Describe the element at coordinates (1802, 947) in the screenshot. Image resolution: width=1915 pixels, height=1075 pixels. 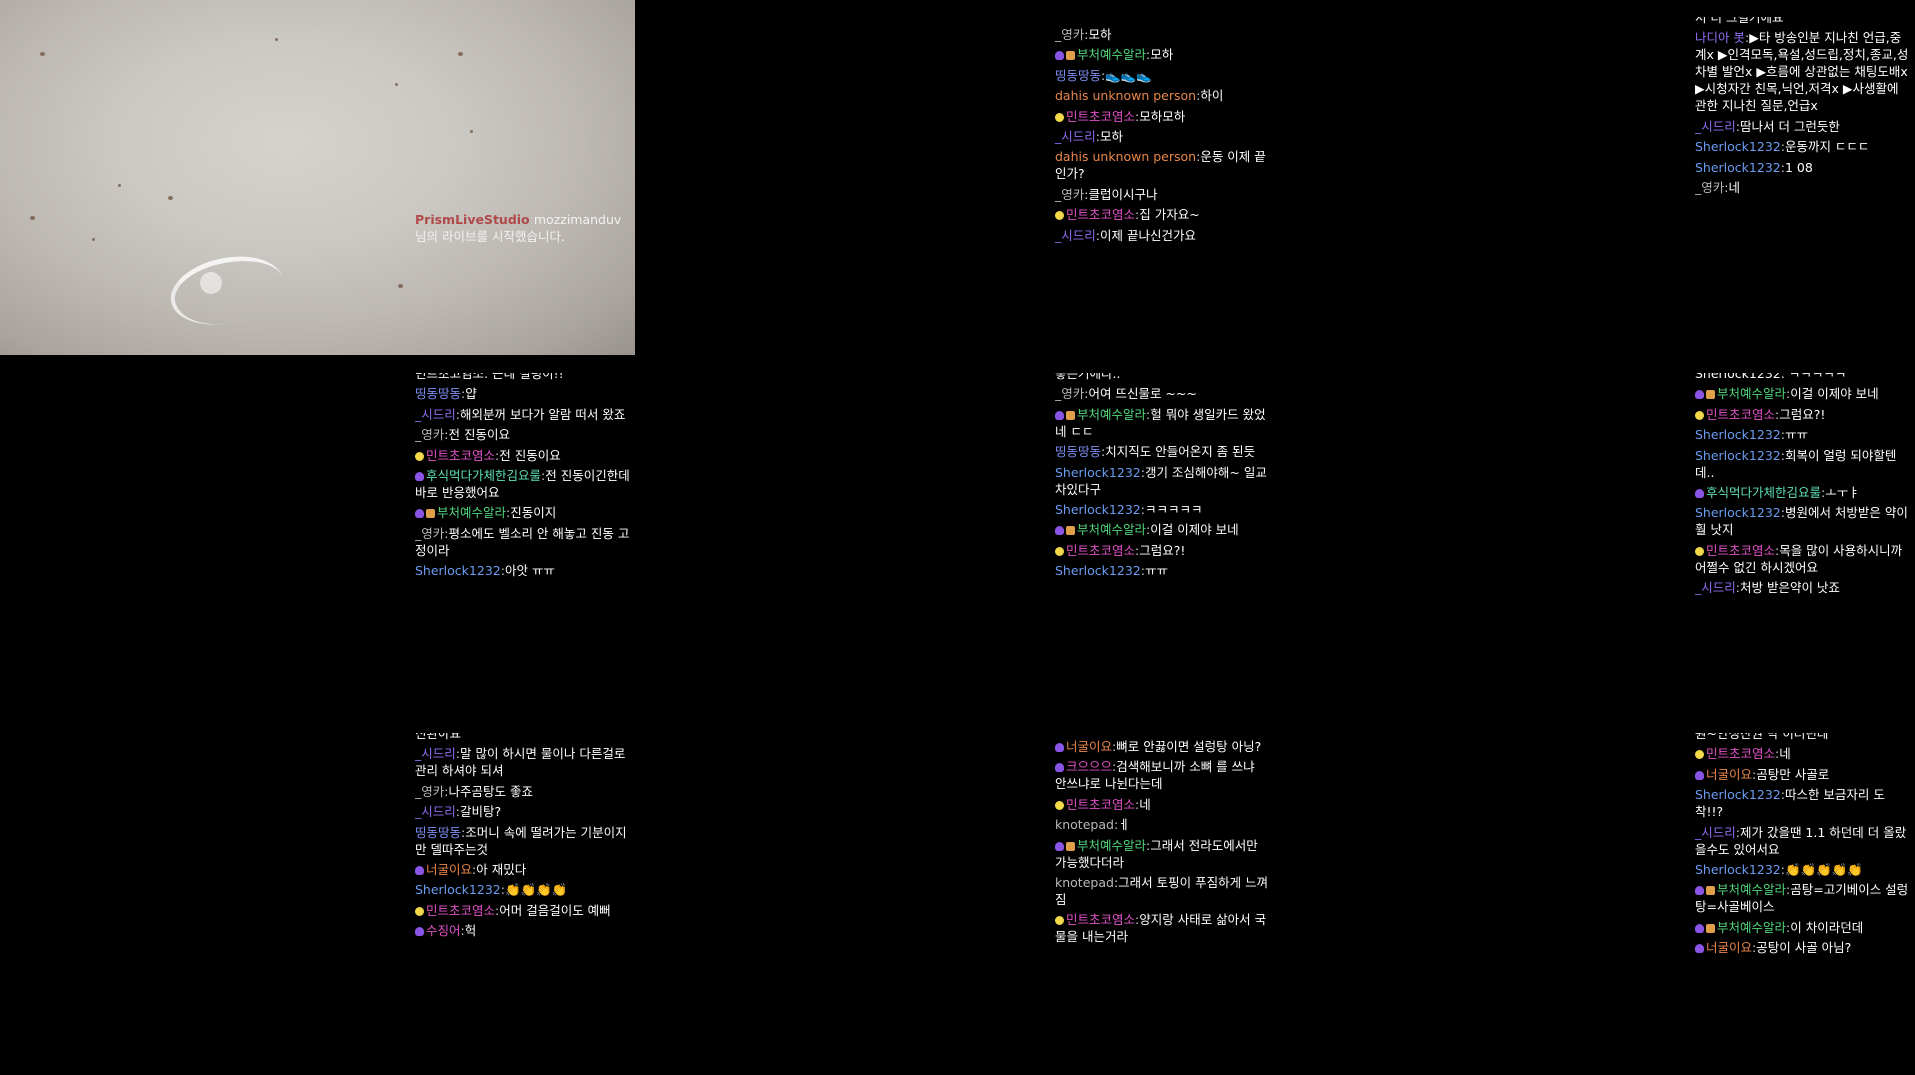
I see `chat-message: 너굴이요공탕이 사골 아님?` at that location.